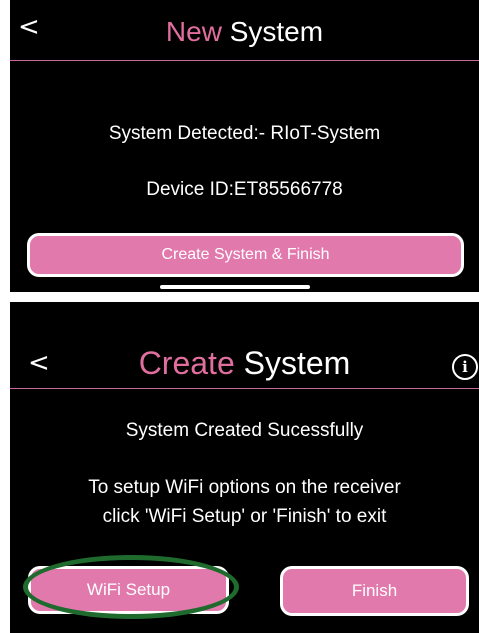 The height and width of the screenshot is (633, 479). Describe the element at coordinates (244, 189) in the screenshot. I see `device-id-text: Device ID:ET85566778` at that location.